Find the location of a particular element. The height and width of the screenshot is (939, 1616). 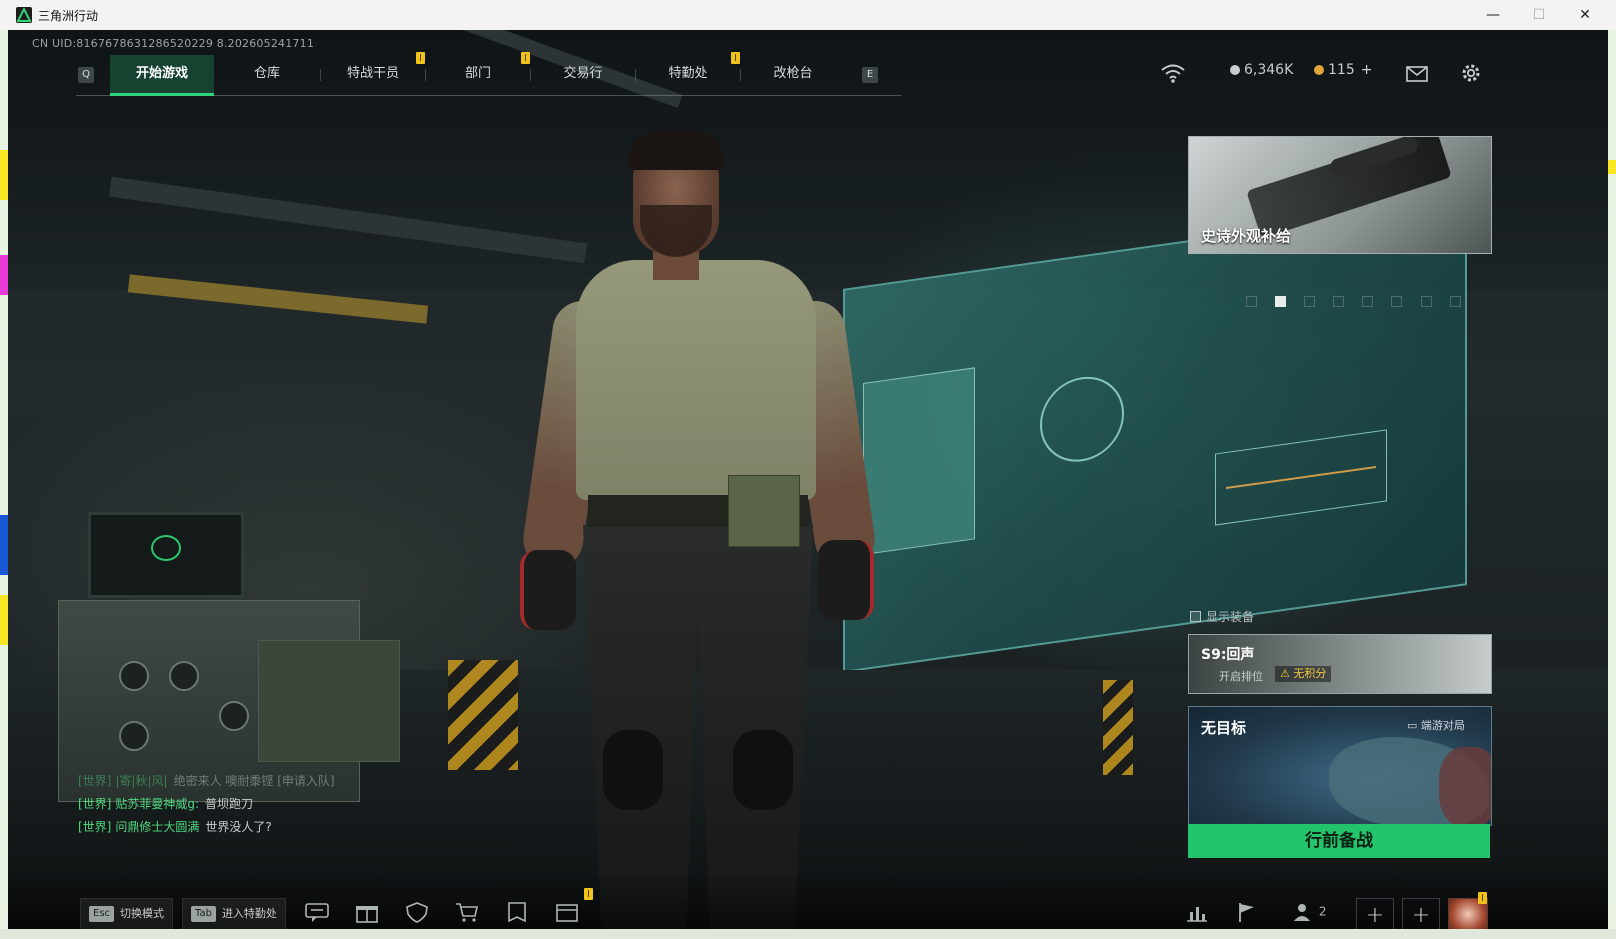

desktop-edge-right is located at coordinates (1612, 484).